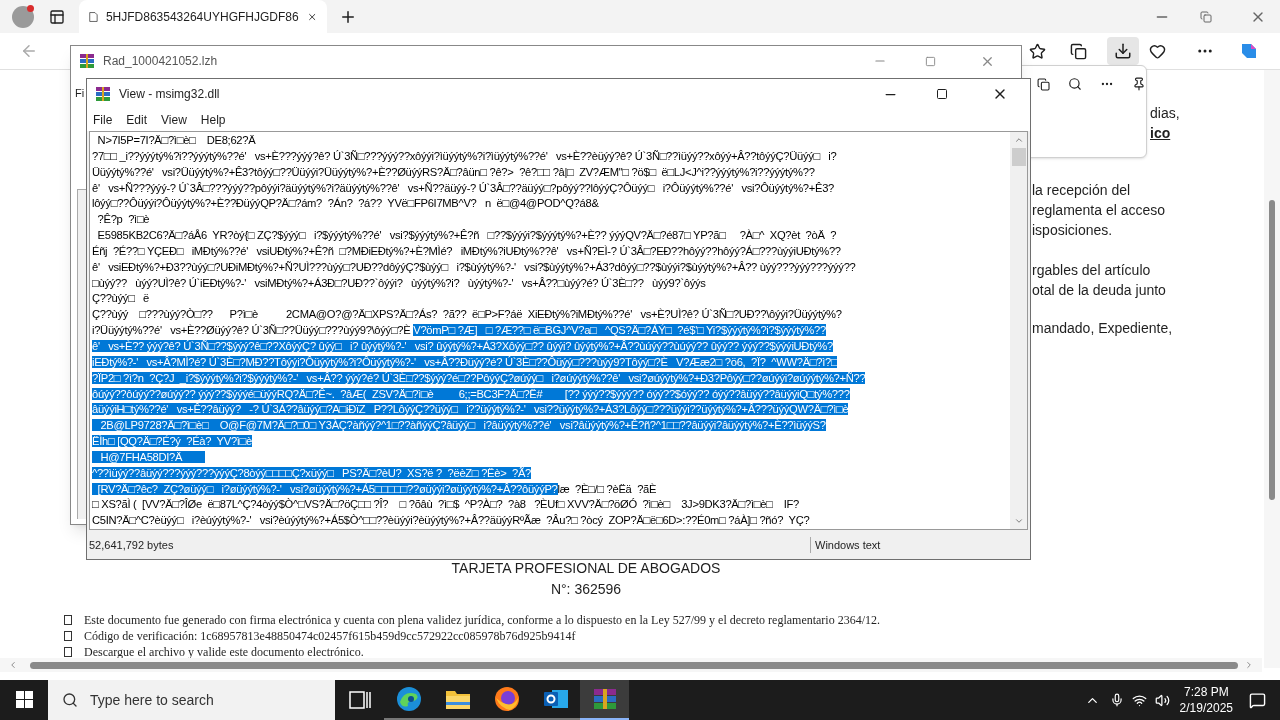 The width and height of the screenshot is (1280, 720). I want to click on copy-icon, so click(1044, 84).